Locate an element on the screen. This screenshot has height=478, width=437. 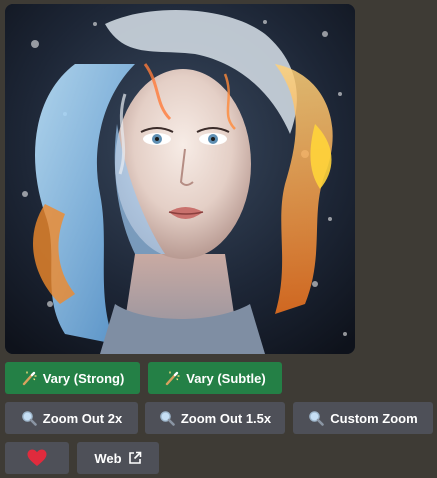
heart-icon is located at coordinates (37, 458).